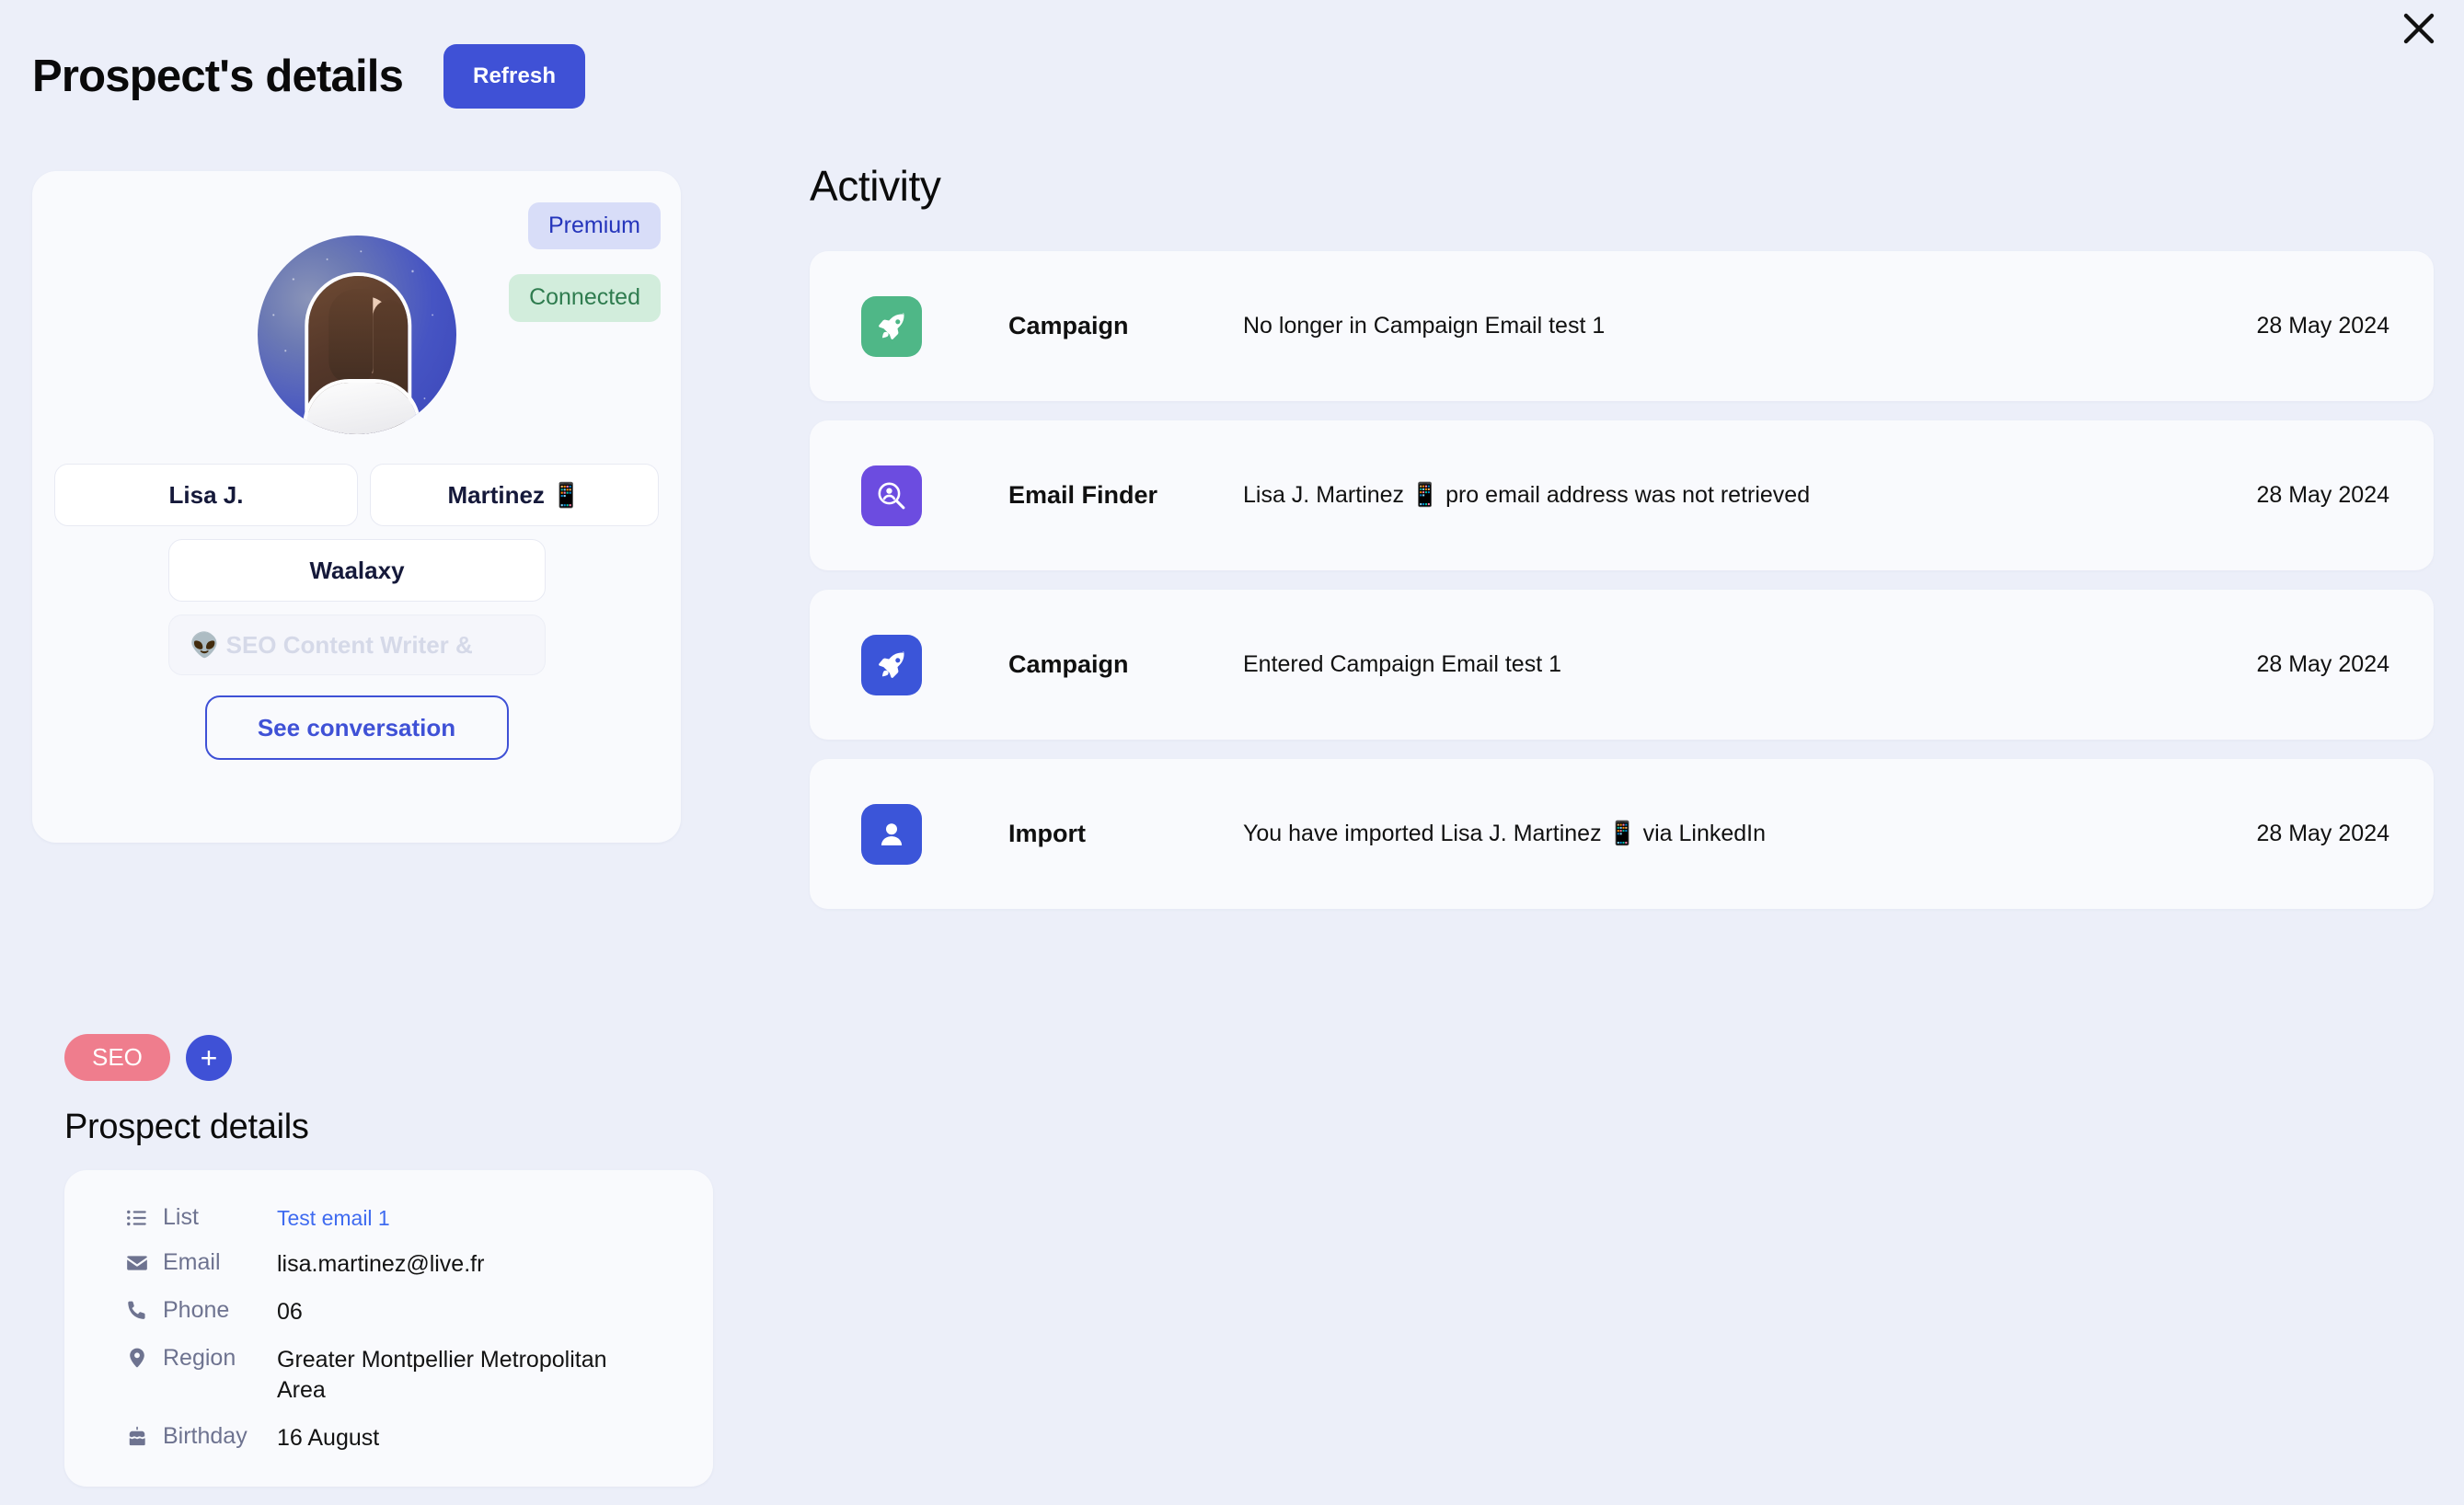 Image resolution: width=2464 pixels, height=1505 pixels. I want to click on close-button, so click(2418, 29).